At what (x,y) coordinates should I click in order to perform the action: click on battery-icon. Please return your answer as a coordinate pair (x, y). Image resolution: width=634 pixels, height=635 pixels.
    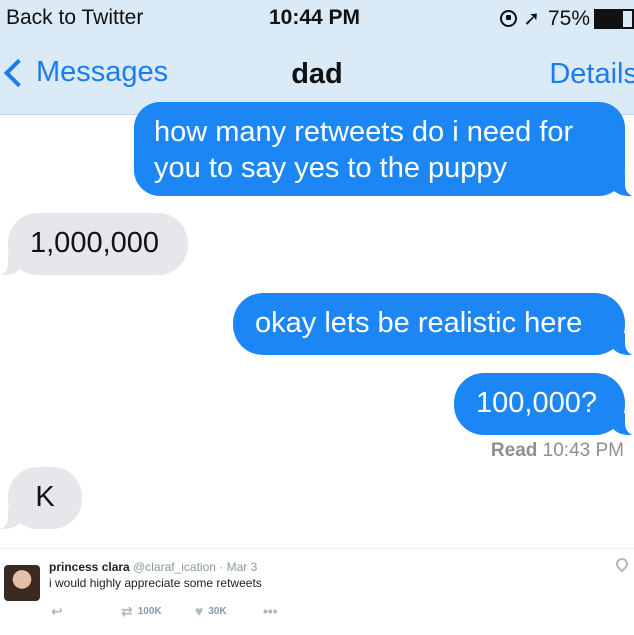
    Looking at the image, I should click on (614, 18).